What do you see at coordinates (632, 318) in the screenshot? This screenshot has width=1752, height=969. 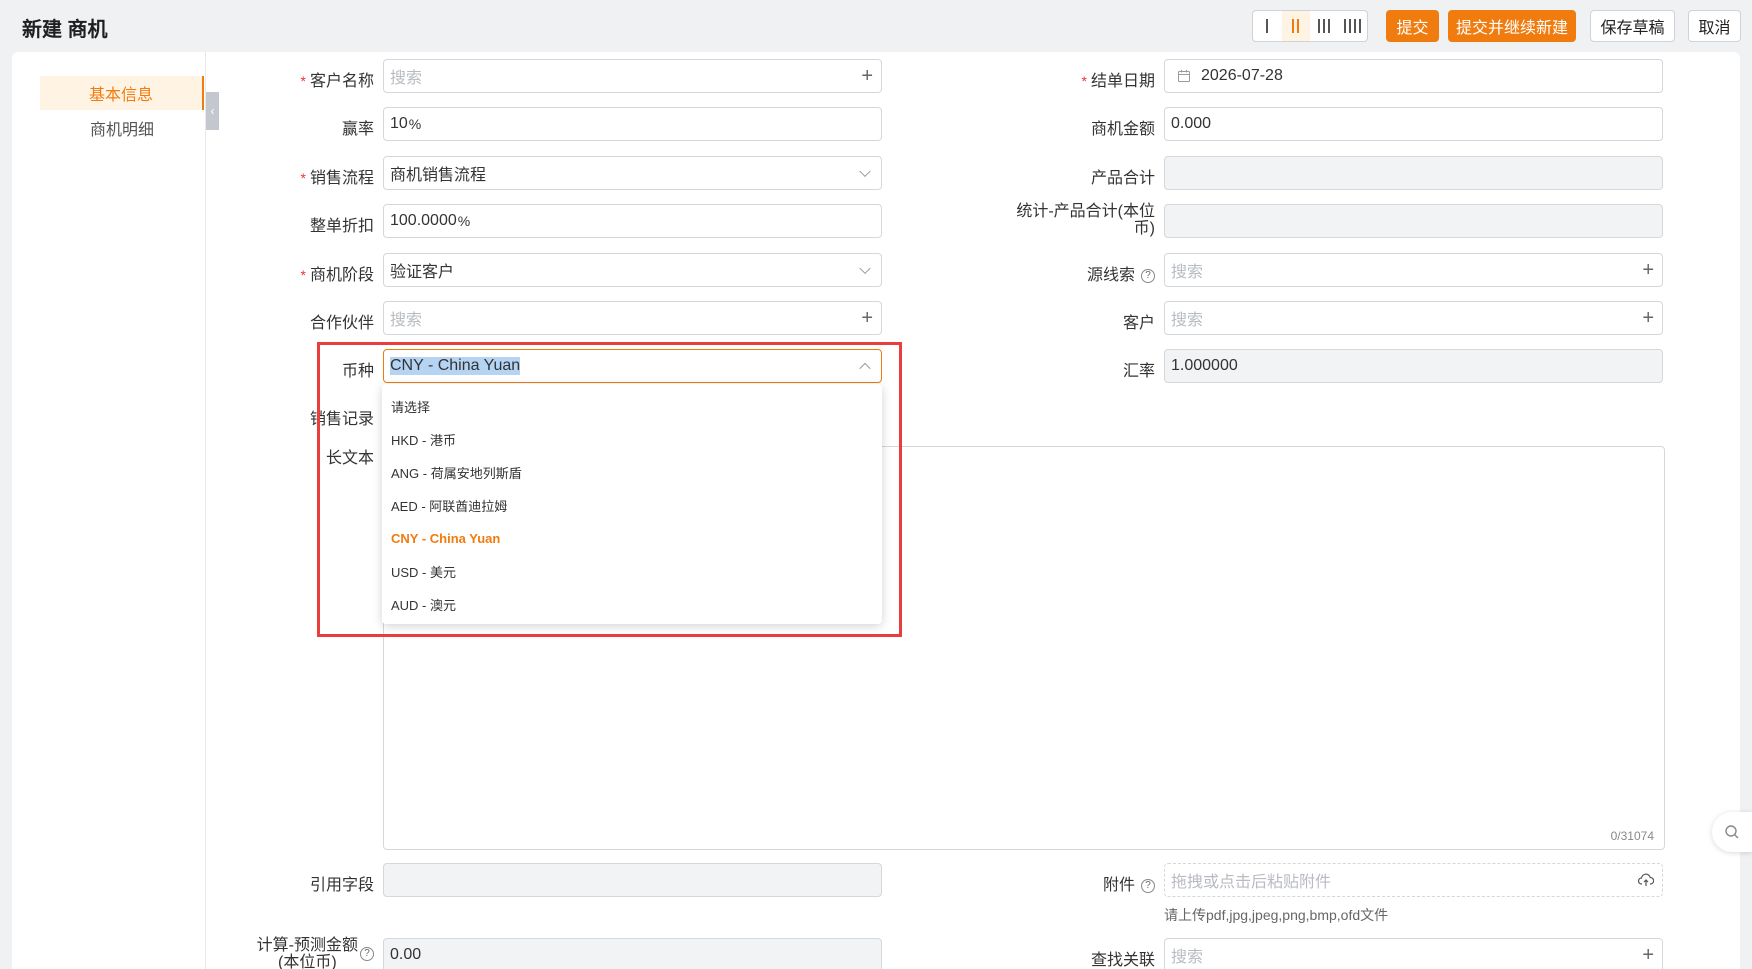 I see `partner-input: 搜索 +` at bounding box center [632, 318].